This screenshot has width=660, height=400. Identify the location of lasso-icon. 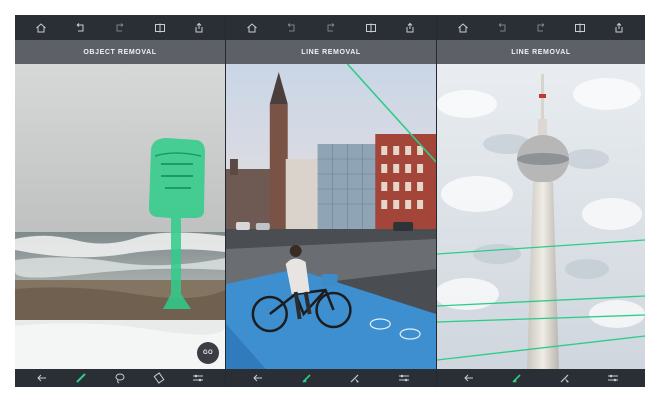
(120, 378).